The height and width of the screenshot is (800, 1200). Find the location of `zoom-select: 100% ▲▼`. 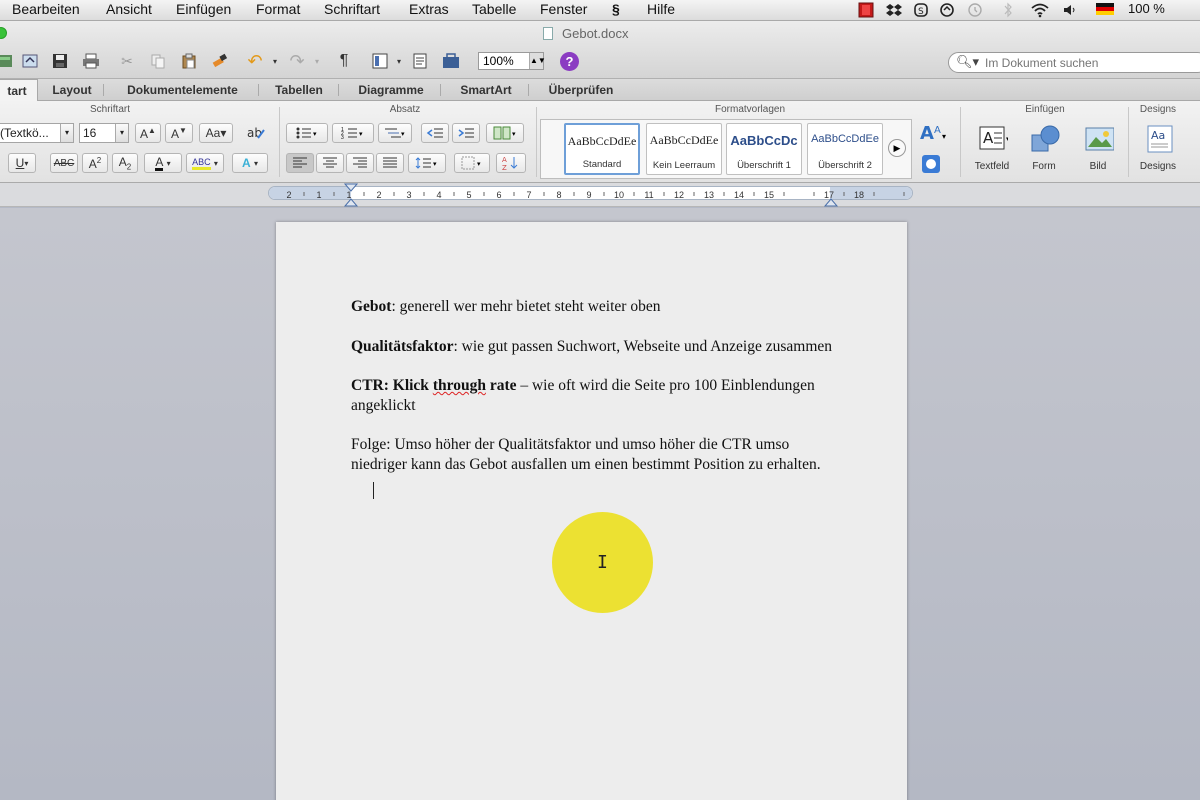

zoom-select: 100% ▲▼ is located at coordinates (512, 61).